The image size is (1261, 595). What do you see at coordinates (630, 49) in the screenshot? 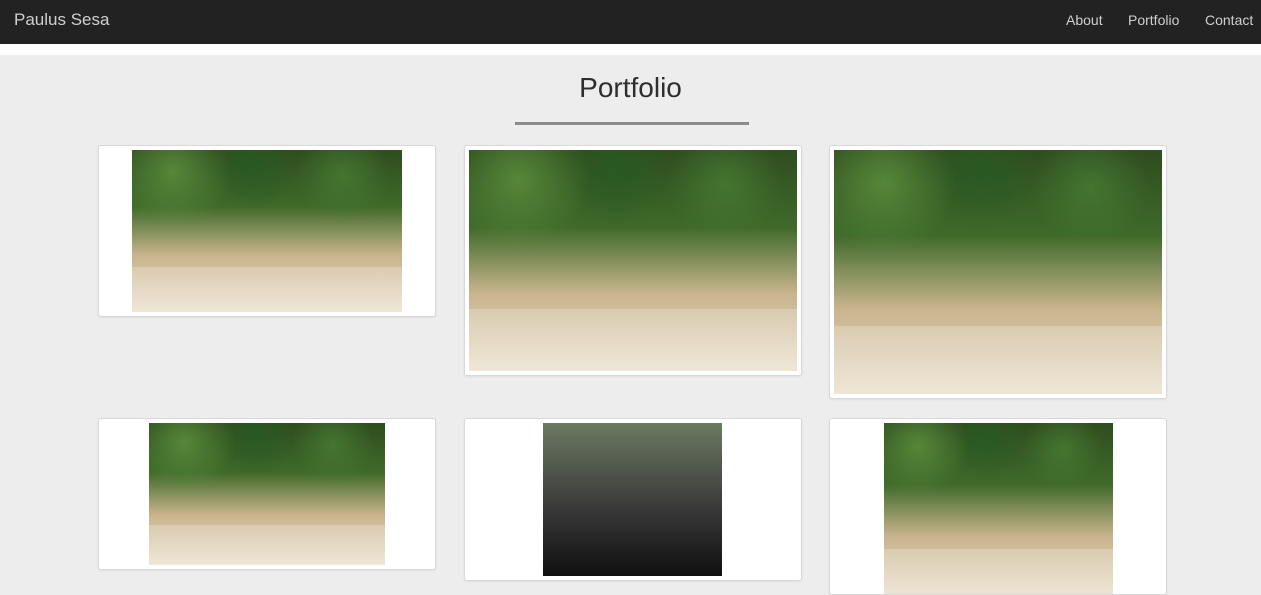
I see `navbar-shadow-strip` at bounding box center [630, 49].